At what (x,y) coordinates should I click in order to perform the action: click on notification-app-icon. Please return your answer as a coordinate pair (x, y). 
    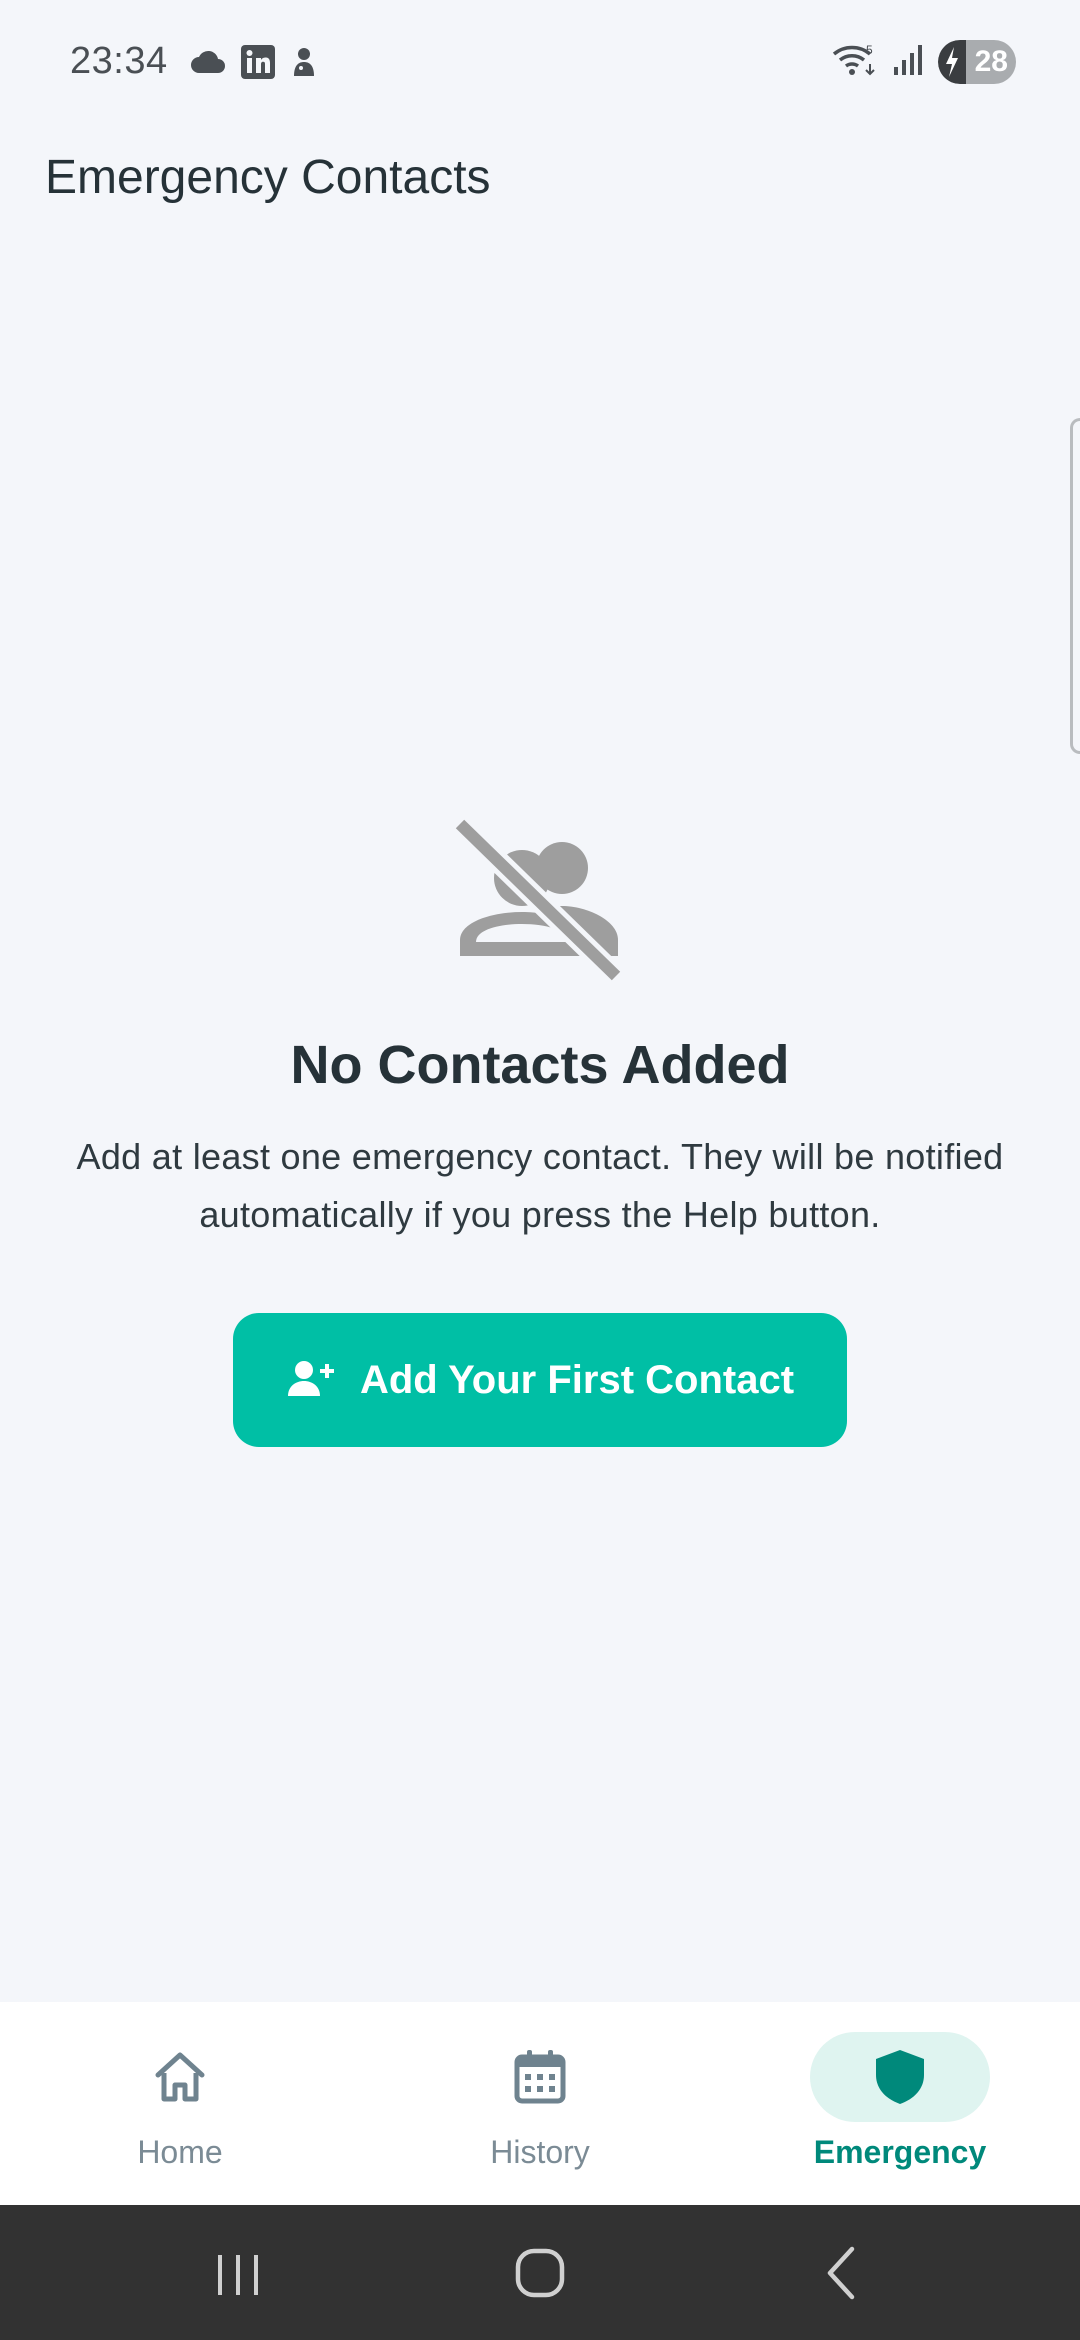
    Looking at the image, I should click on (304, 64).